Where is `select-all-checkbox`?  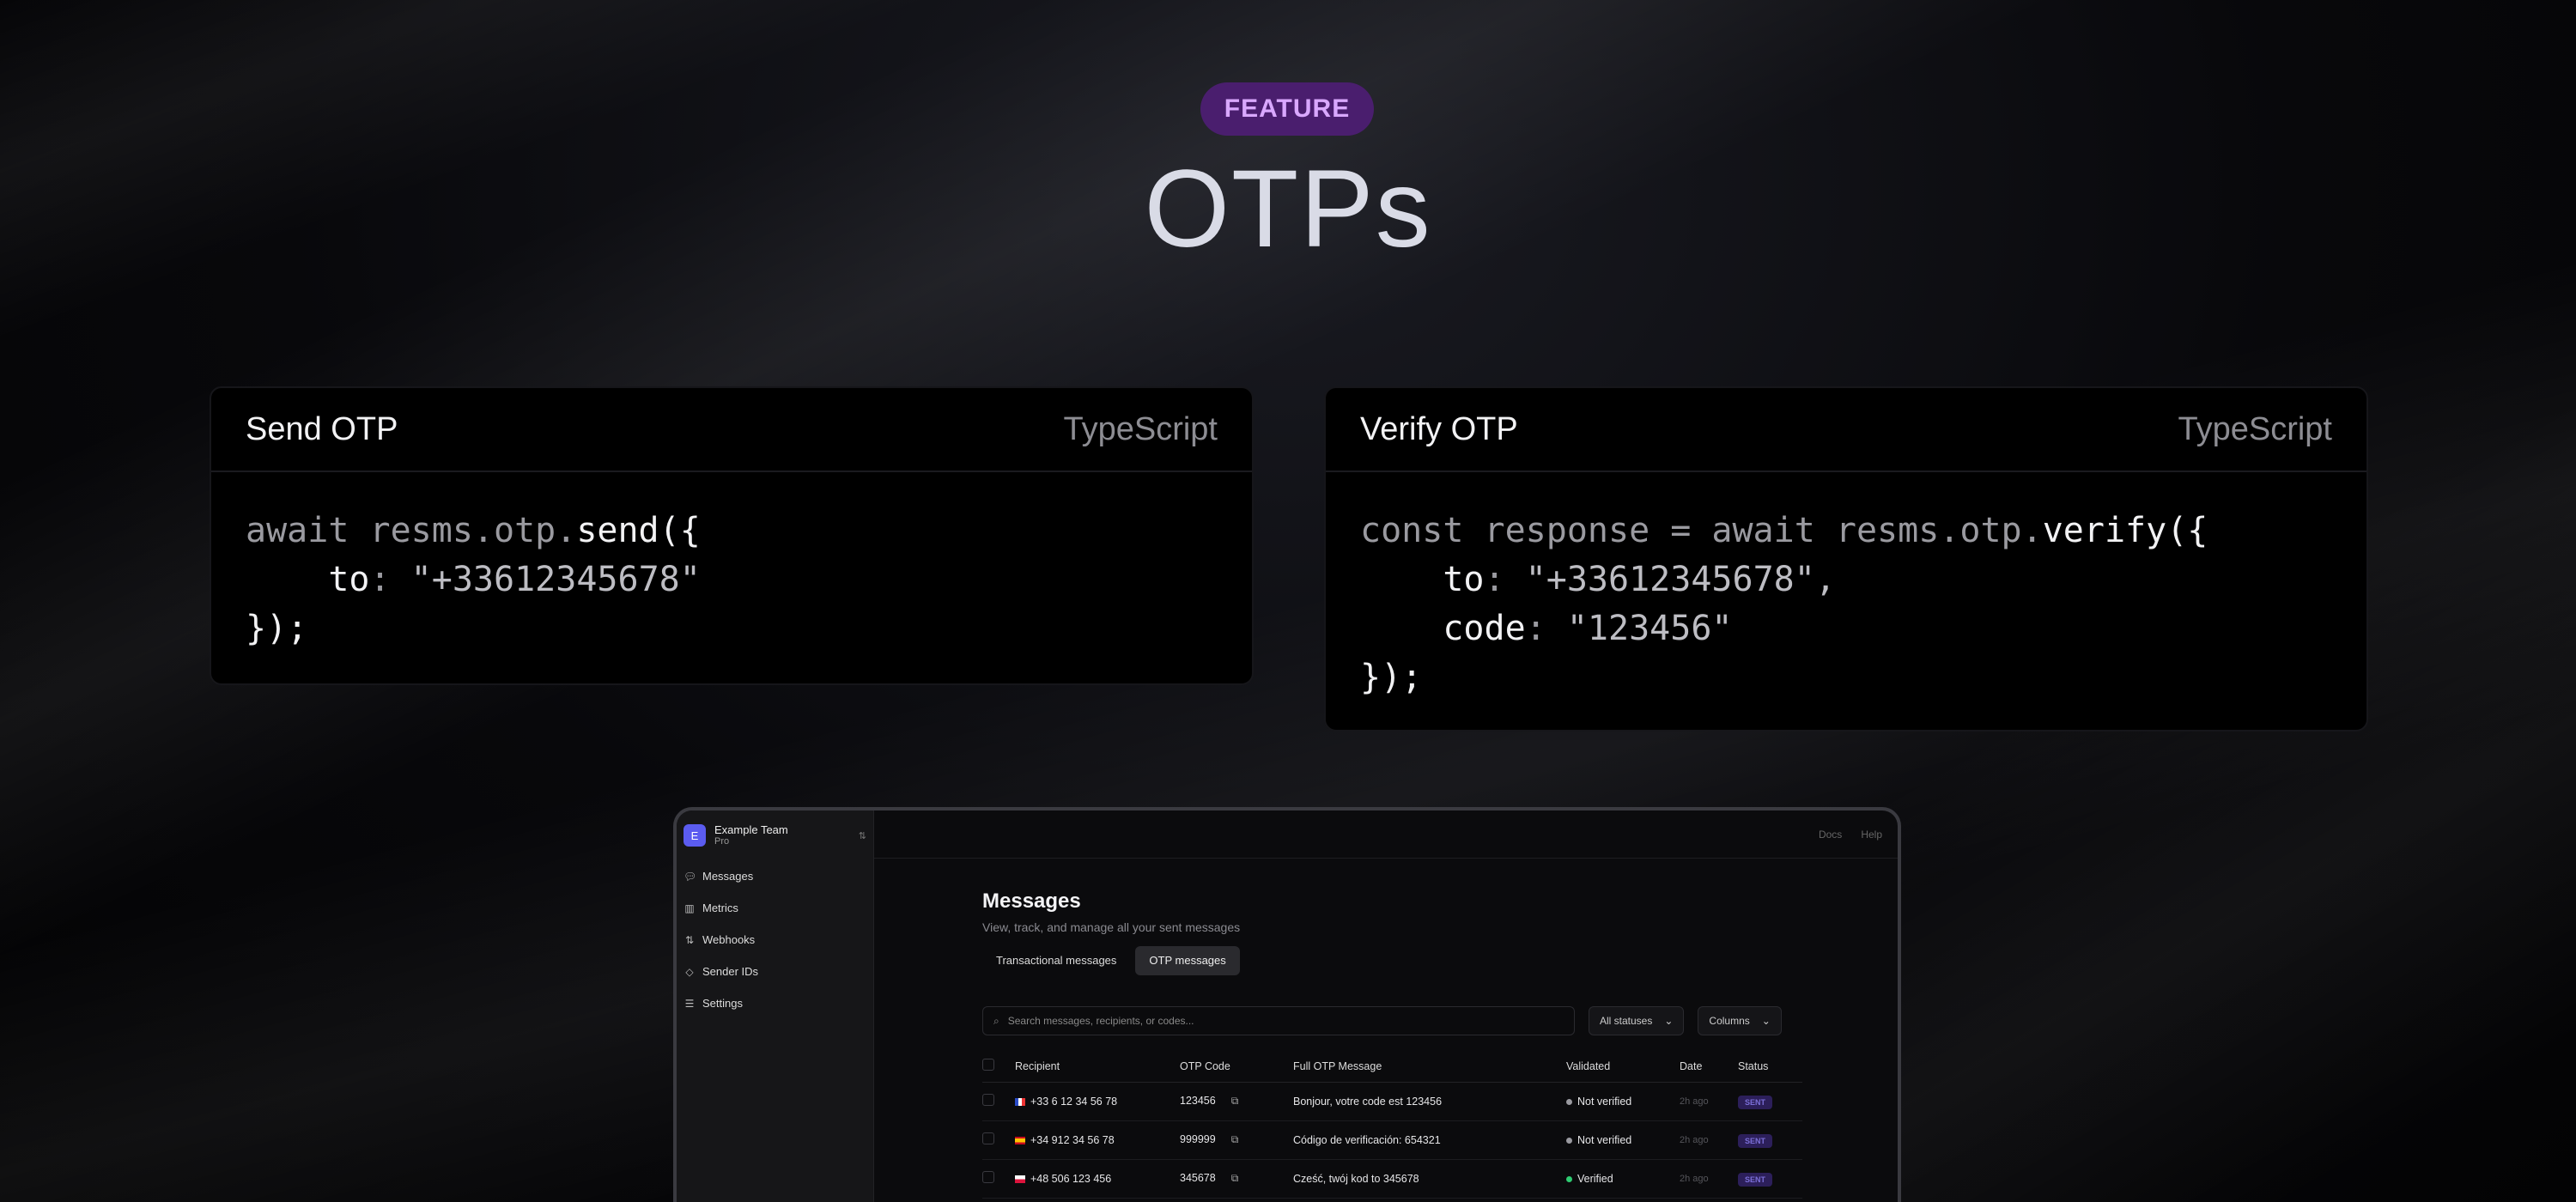
select-all-checkbox is located at coordinates (988, 1065).